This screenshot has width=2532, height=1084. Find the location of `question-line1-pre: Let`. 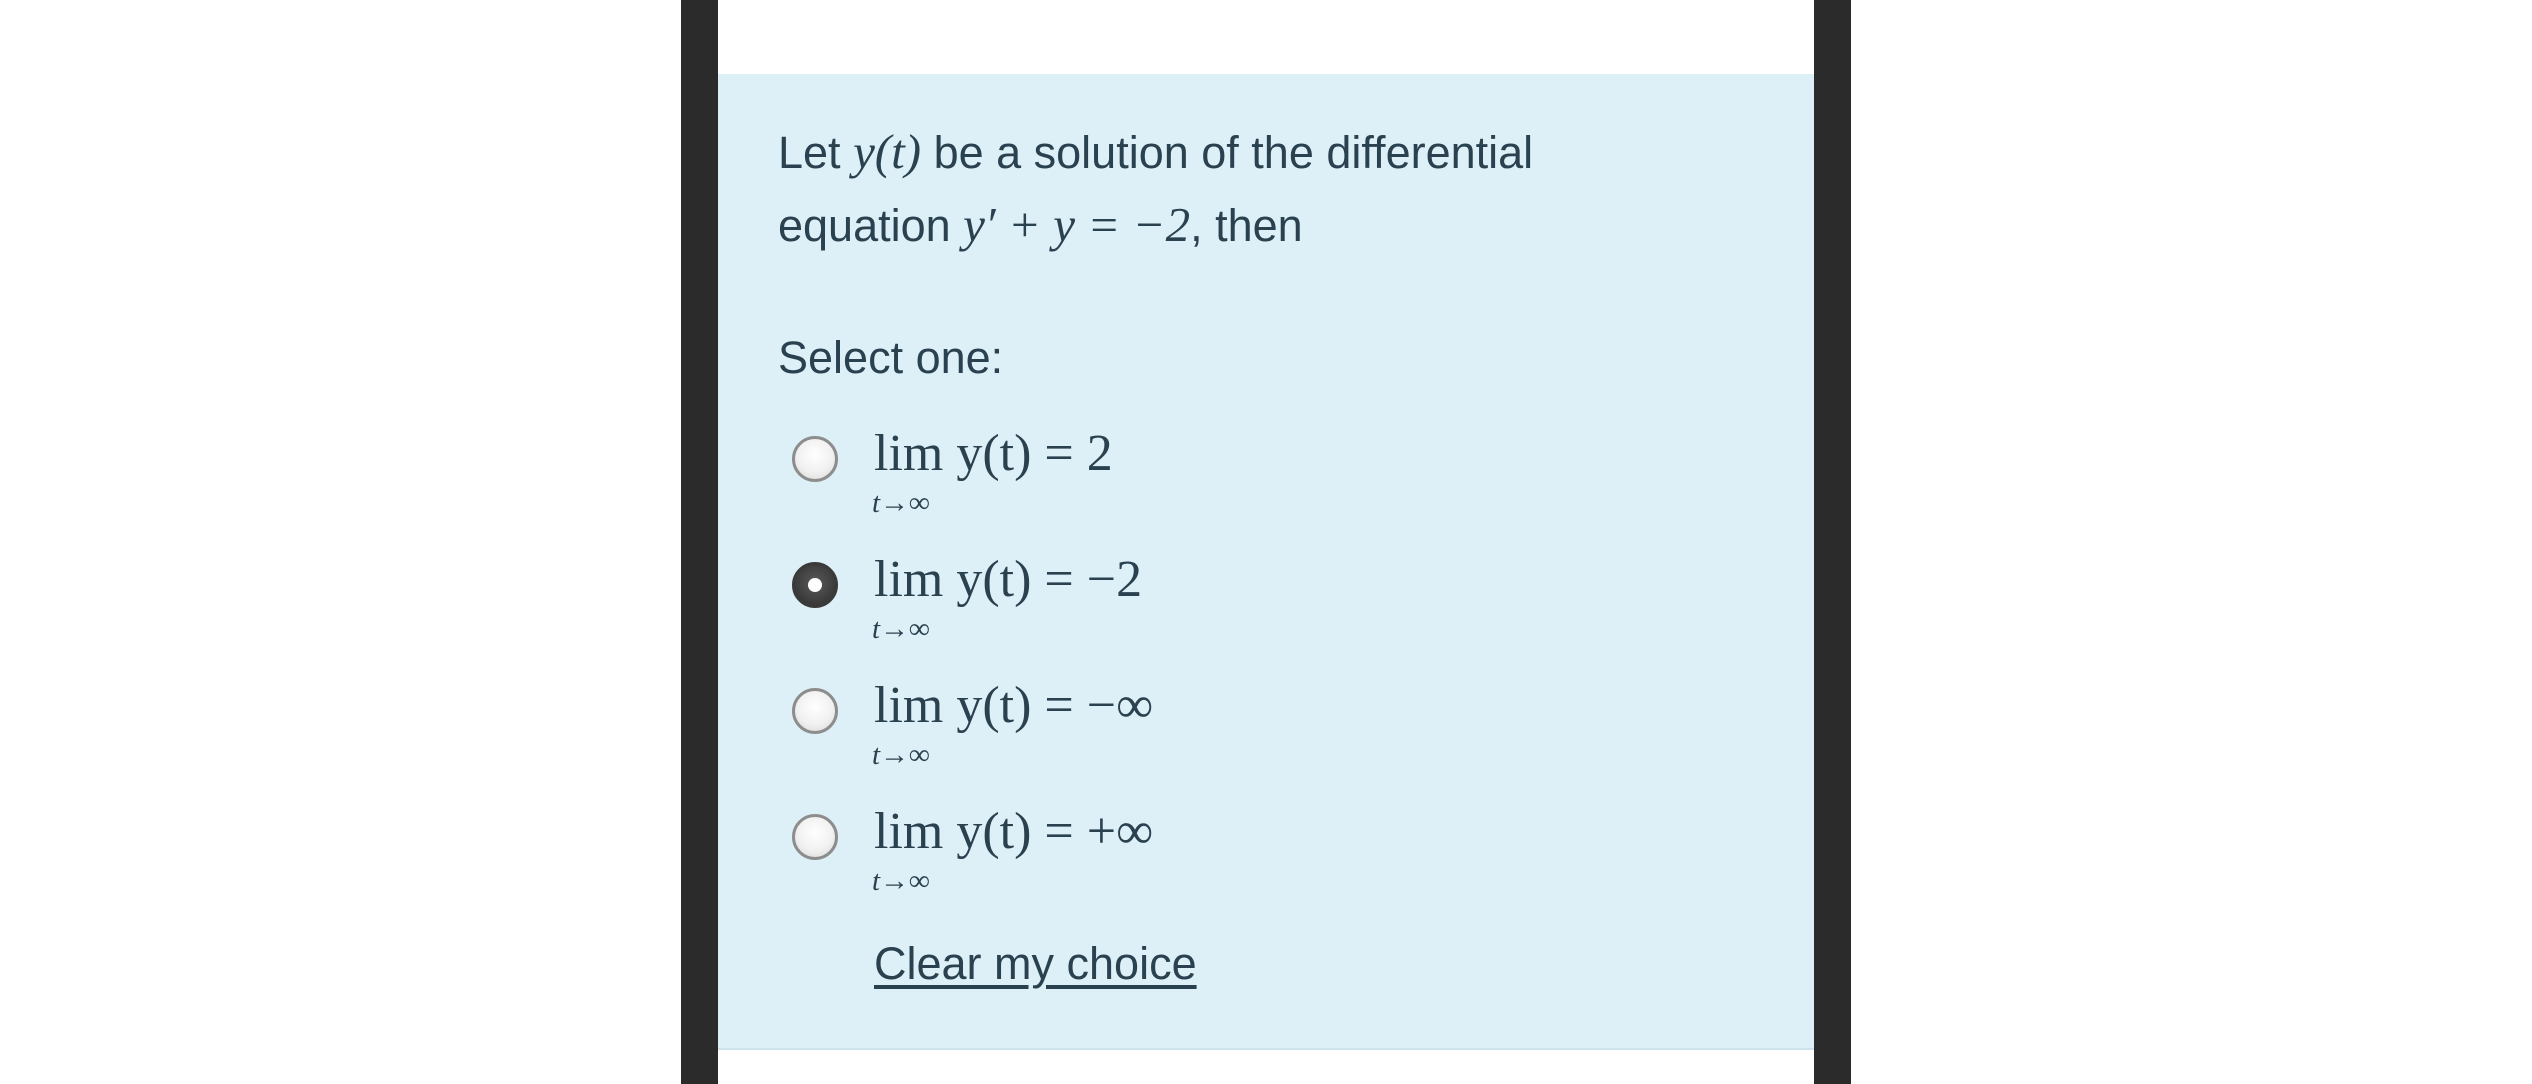

question-line1-pre: Let is located at coordinates (816, 152).